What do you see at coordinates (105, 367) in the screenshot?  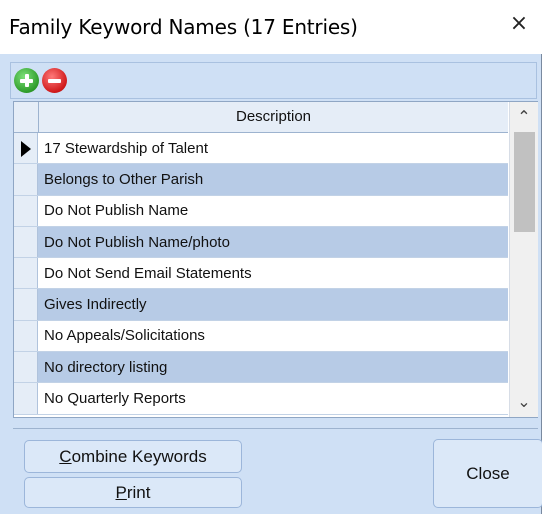 I see `description-cell: No directory listing` at bounding box center [105, 367].